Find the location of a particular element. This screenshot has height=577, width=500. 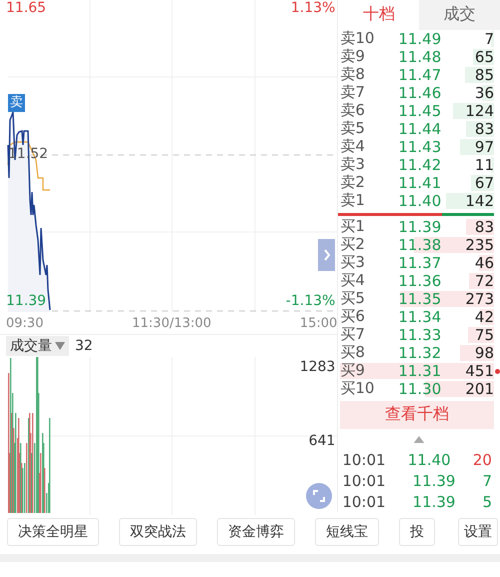

volume-text: 67 is located at coordinates (484, 183).